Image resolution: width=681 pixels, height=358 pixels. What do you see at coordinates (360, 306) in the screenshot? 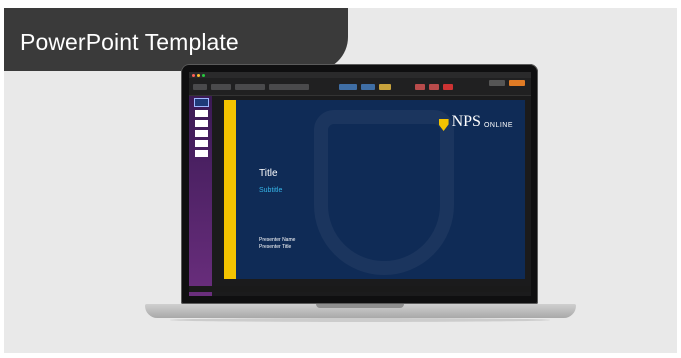
I see `laptop-notch` at bounding box center [360, 306].